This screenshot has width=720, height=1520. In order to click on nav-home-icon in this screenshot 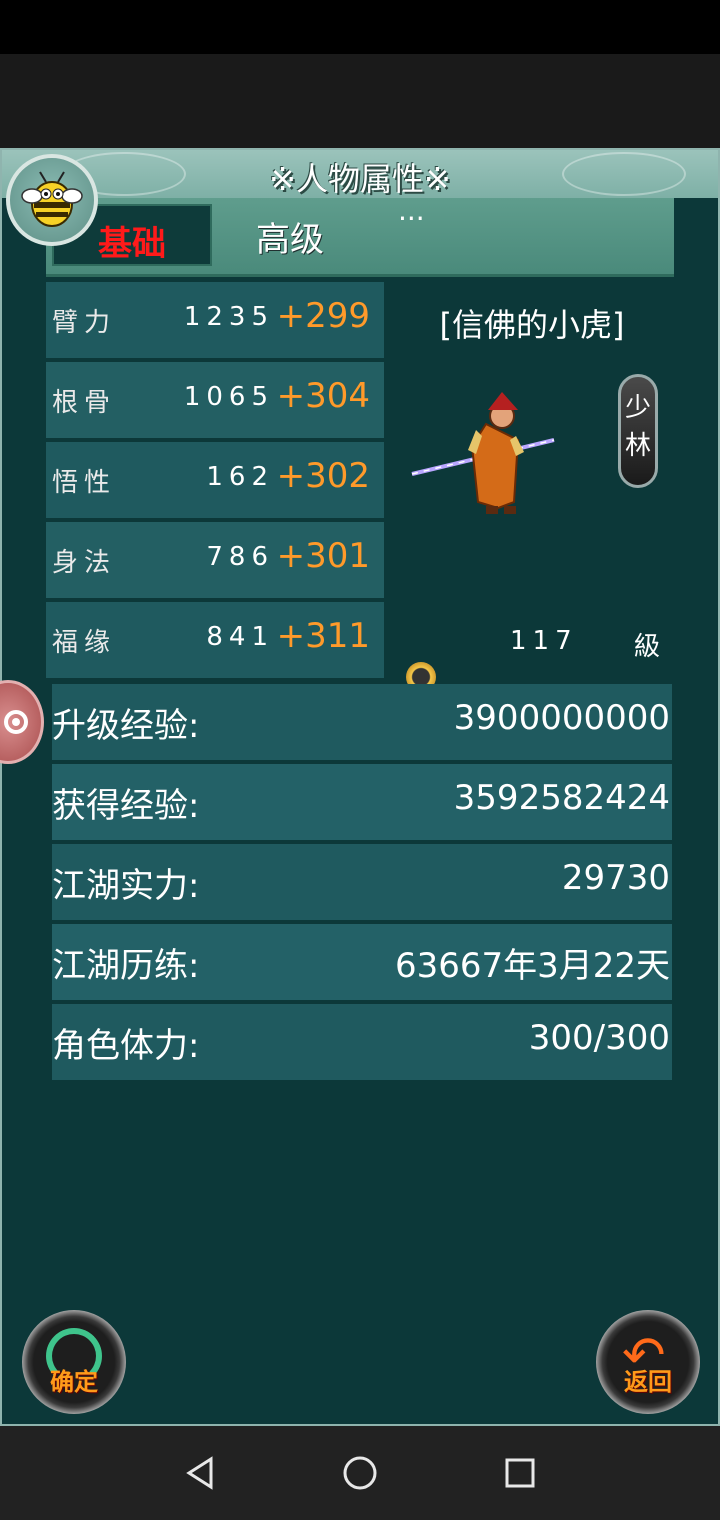, I will do `click(360, 1473)`.